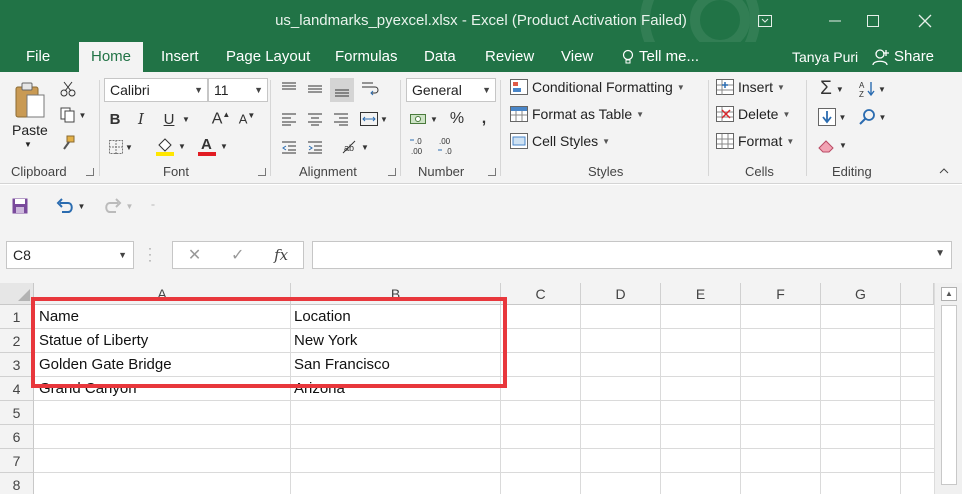 The image size is (962, 494). What do you see at coordinates (366, 57) in the screenshot?
I see `tab-formulas: Formulas` at bounding box center [366, 57].